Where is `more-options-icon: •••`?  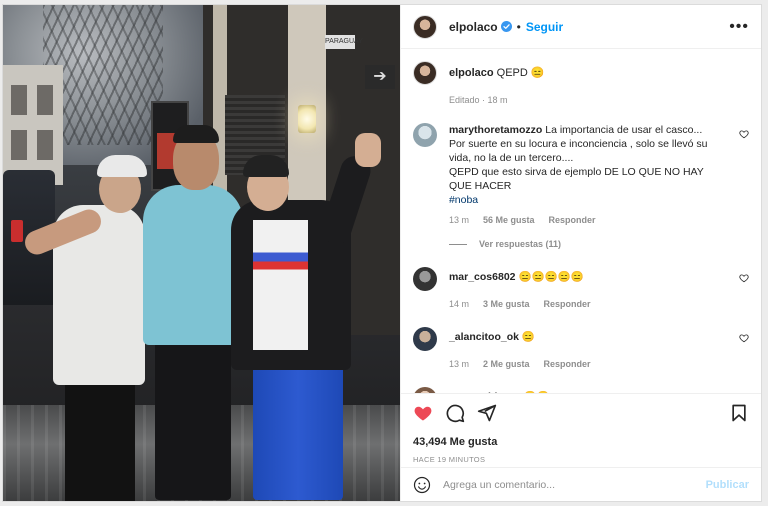
more-options-icon: ••• is located at coordinates (739, 26).